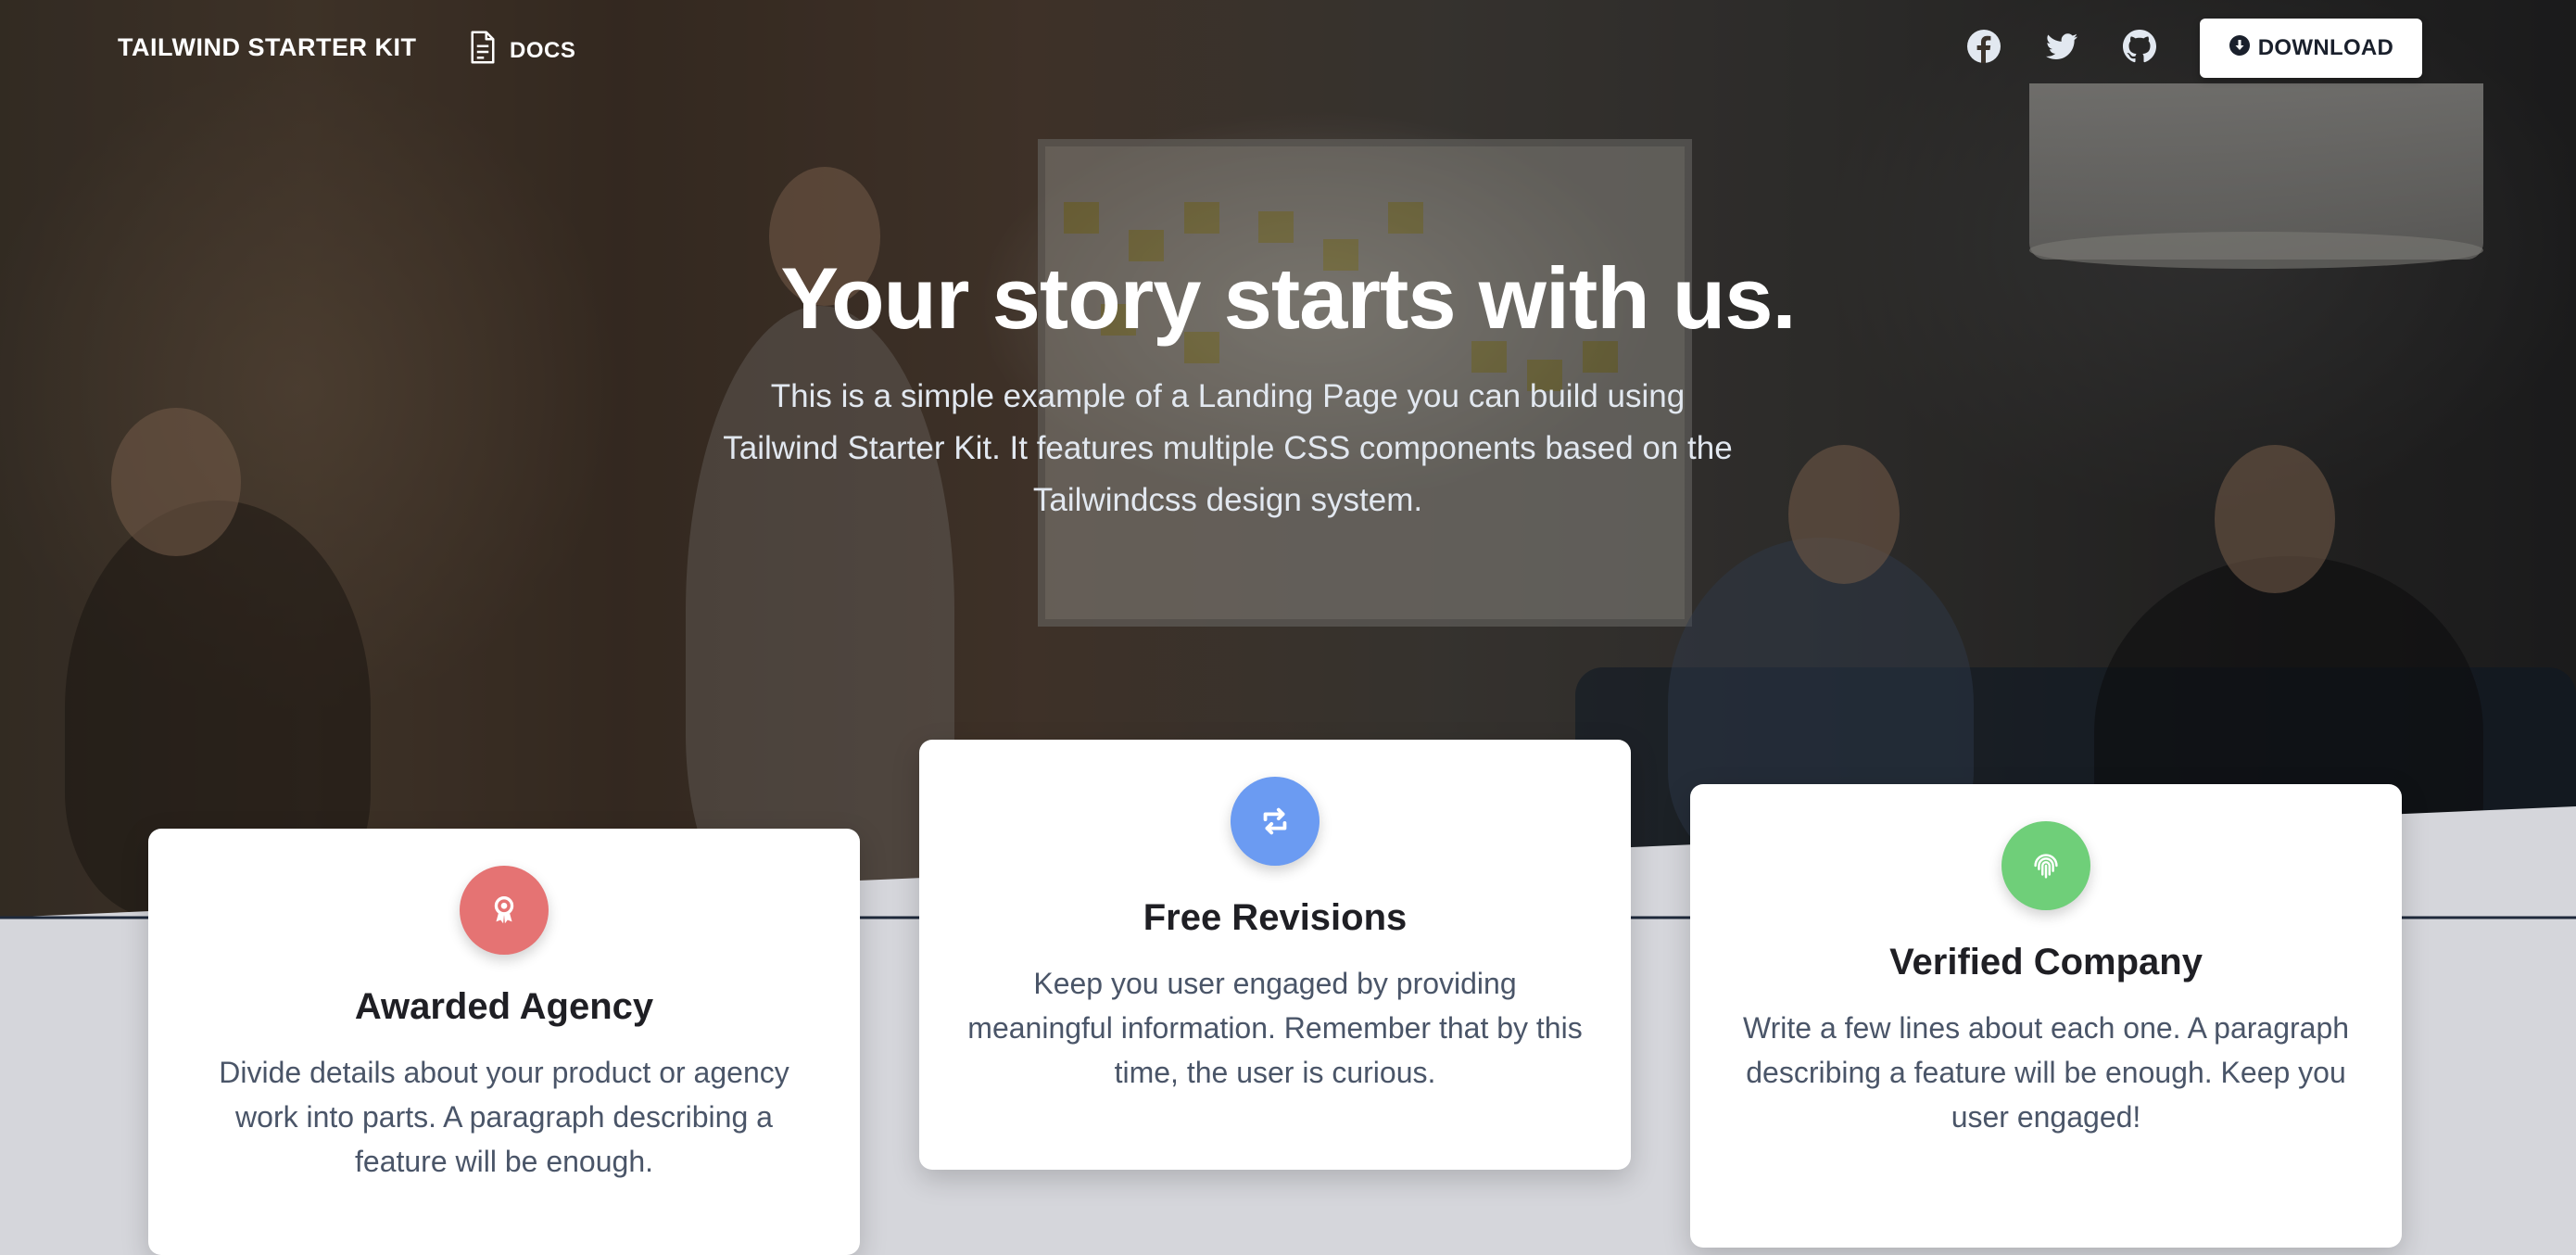  What do you see at coordinates (1276, 918) in the screenshot?
I see `feature-title: Free Revisions` at bounding box center [1276, 918].